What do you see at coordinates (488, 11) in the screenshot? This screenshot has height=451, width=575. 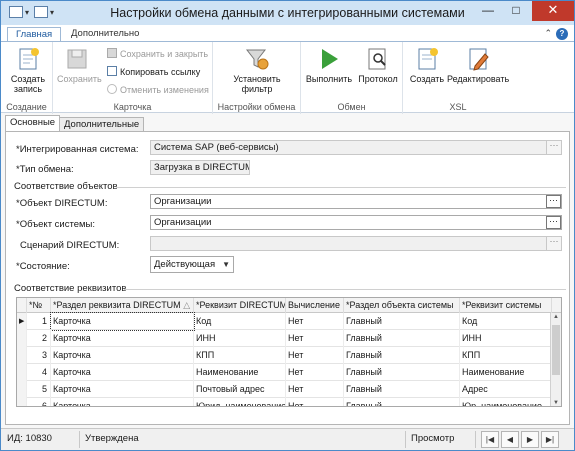 I see `minimize-button: —` at bounding box center [488, 11].